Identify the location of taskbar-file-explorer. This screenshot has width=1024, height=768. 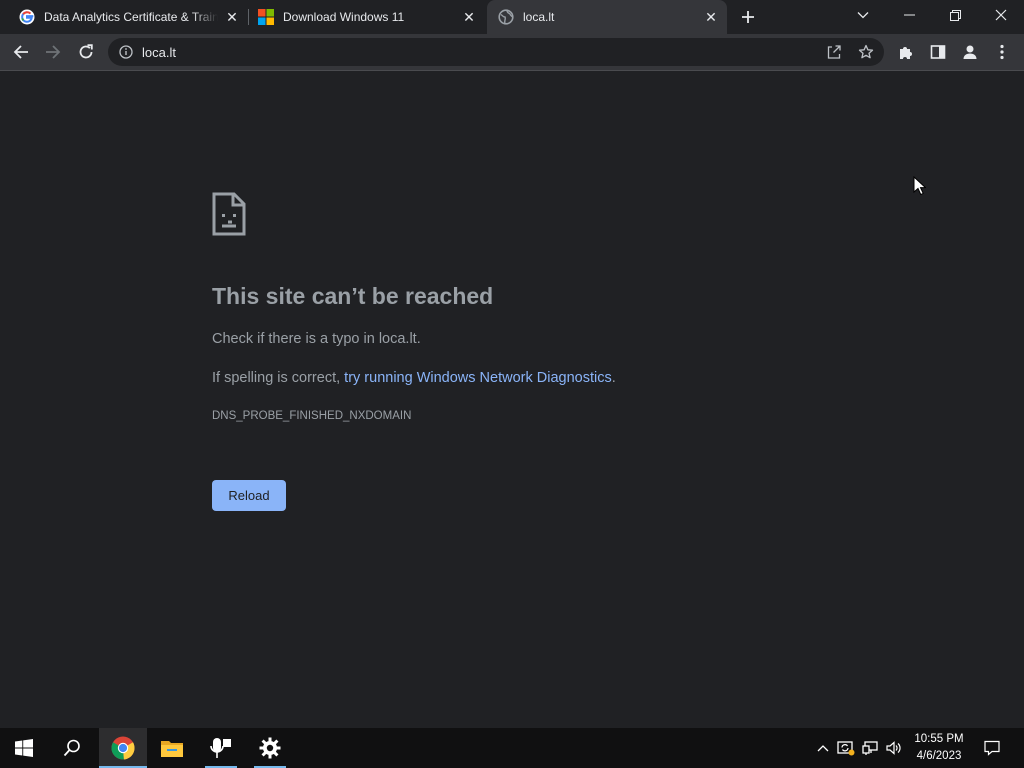
(172, 748).